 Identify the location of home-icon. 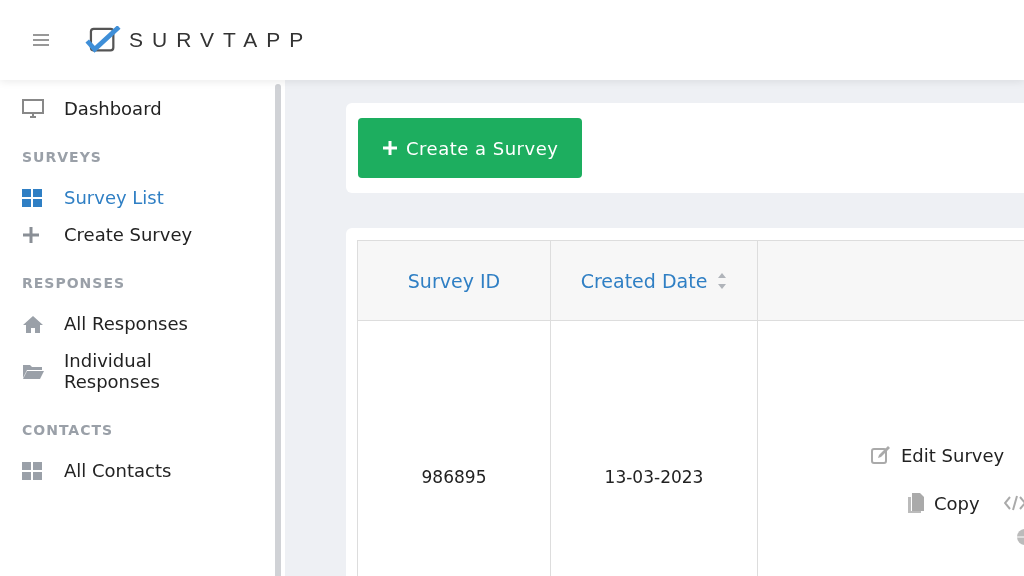
(33, 323).